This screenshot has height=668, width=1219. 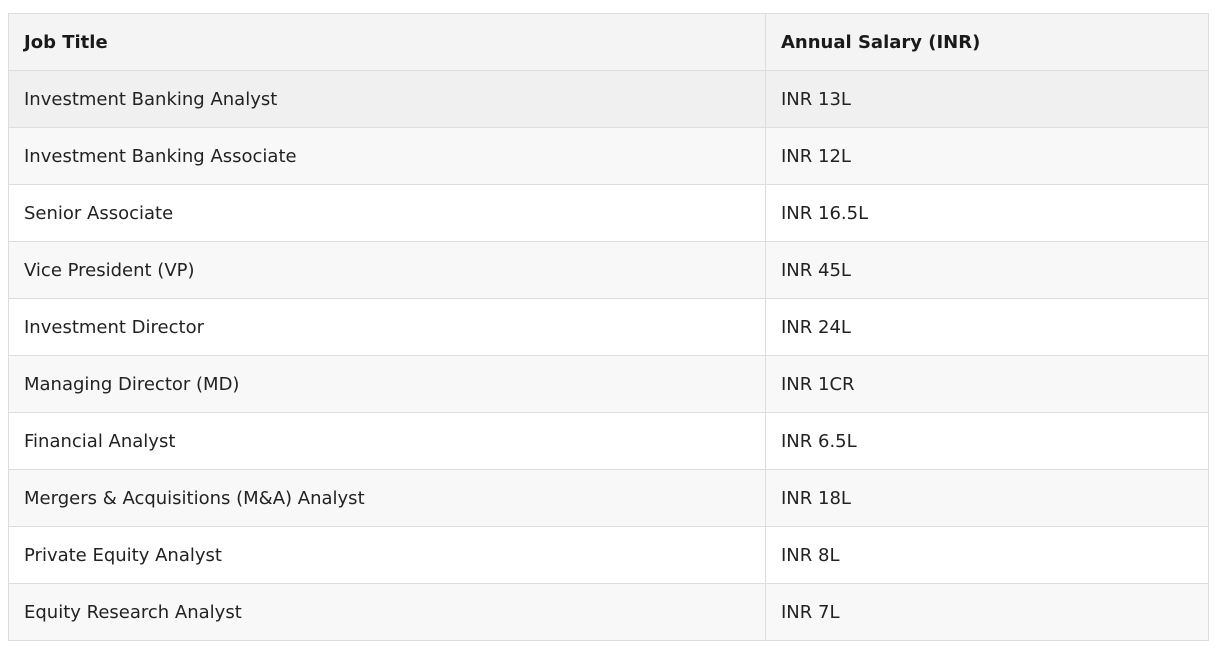 I want to click on job-title-cell: Senior Associate, so click(x=387, y=213).